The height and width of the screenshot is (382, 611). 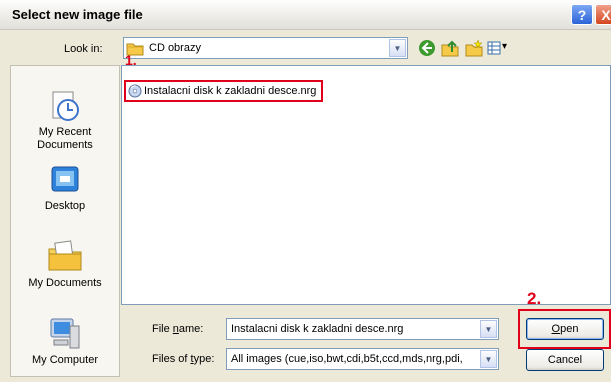 I want to click on recent-documents-icon, so click(x=65, y=106).